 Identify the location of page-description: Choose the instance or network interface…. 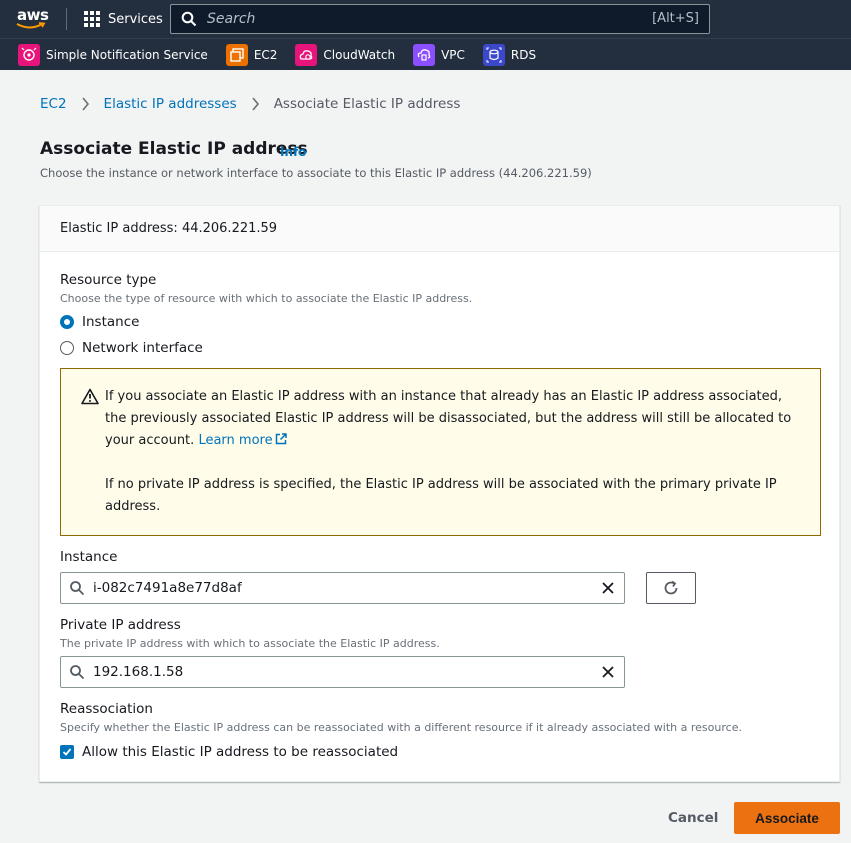
(316, 173).